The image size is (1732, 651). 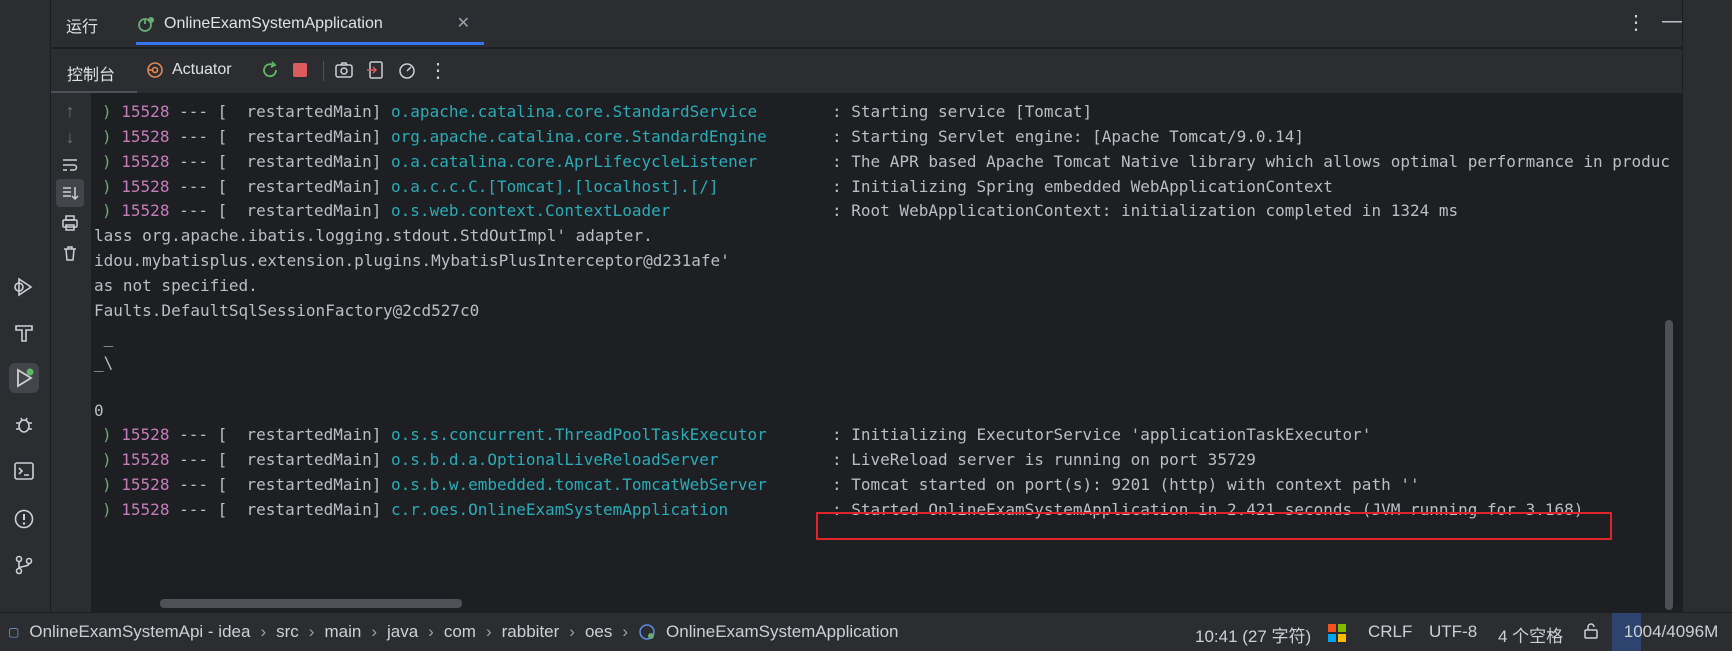 What do you see at coordinates (70, 111) in the screenshot?
I see `up-arrow-icon: ↑` at bounding box center [70, 111].